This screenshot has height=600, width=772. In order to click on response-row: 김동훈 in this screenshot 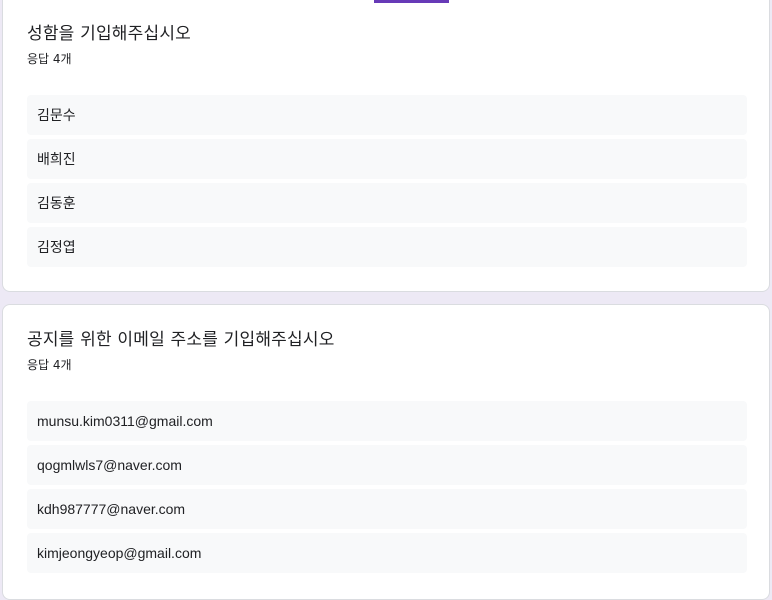, I will do `click(387, 203)`.